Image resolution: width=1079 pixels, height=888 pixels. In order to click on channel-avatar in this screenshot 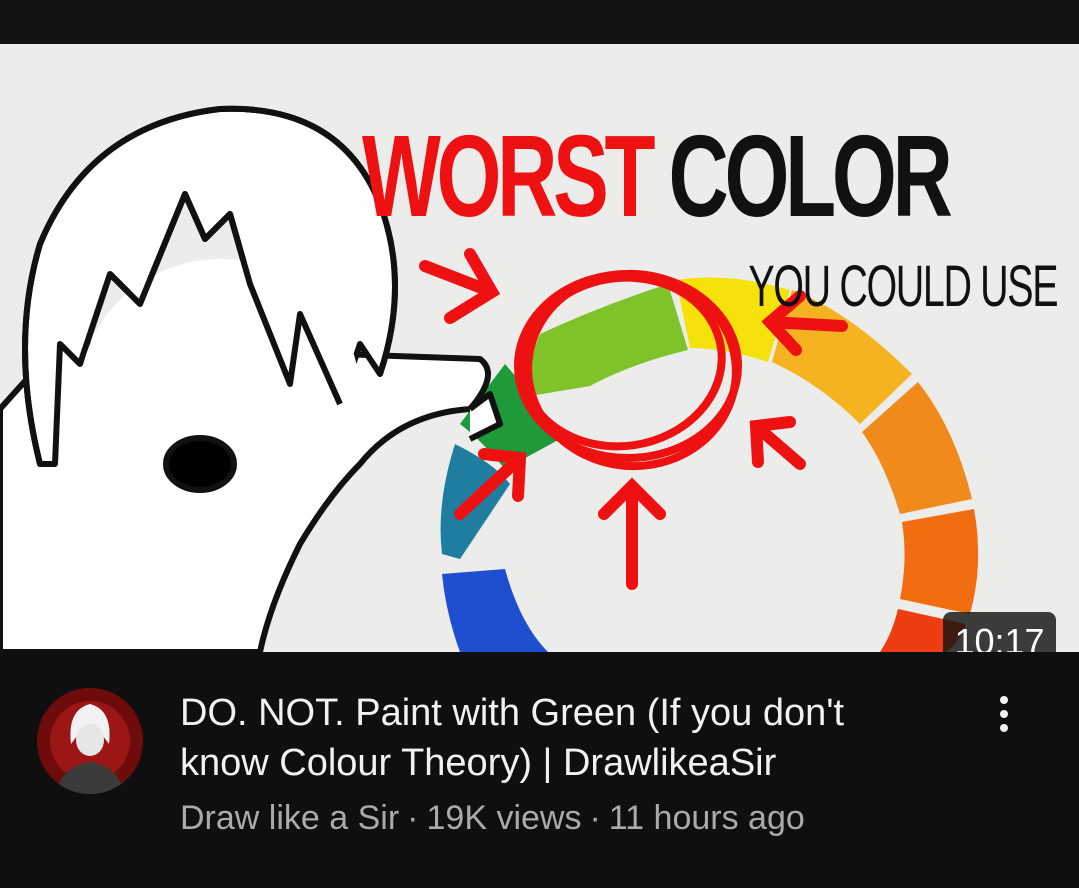, I will do `click(90, 741)`.